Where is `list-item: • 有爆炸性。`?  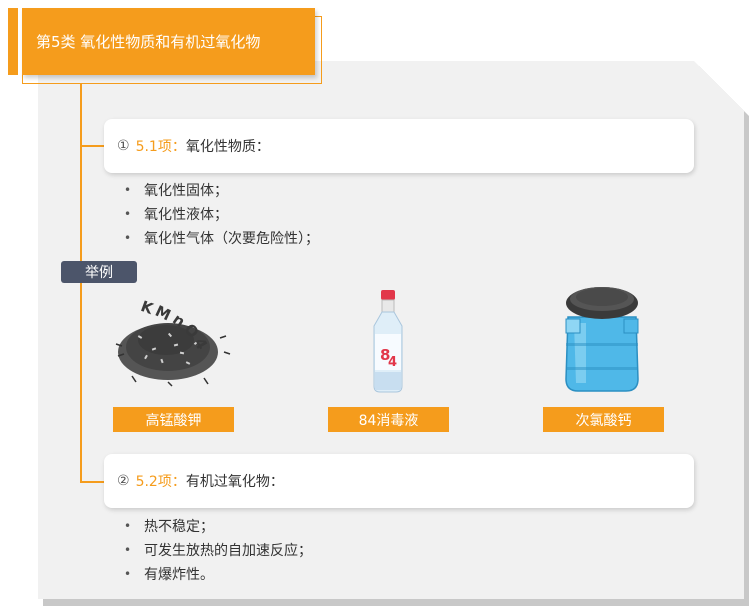
list-item: • 有爆炸性。 is located at coordinates (218, 574).